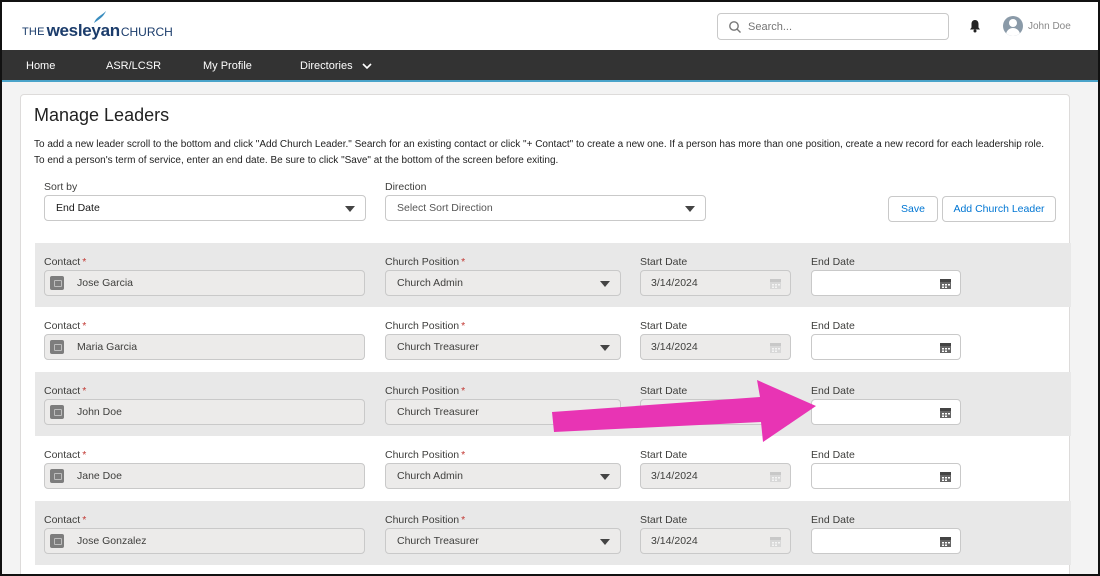  I want to click on direction-label: Direction, so click(406, 187).